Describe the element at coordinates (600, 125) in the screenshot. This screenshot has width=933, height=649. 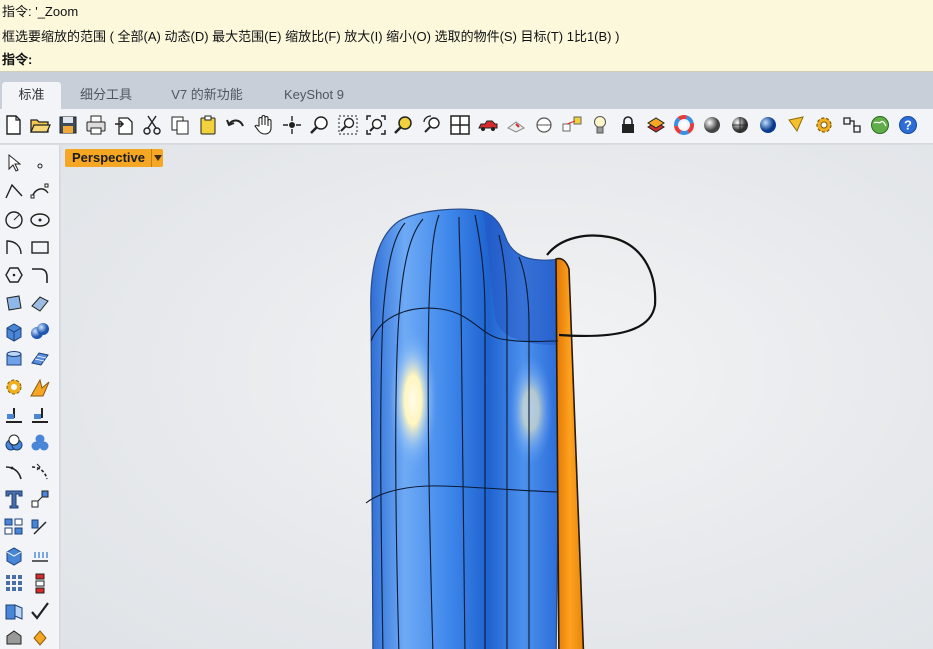
I see `light-bulb-icon` at that location.